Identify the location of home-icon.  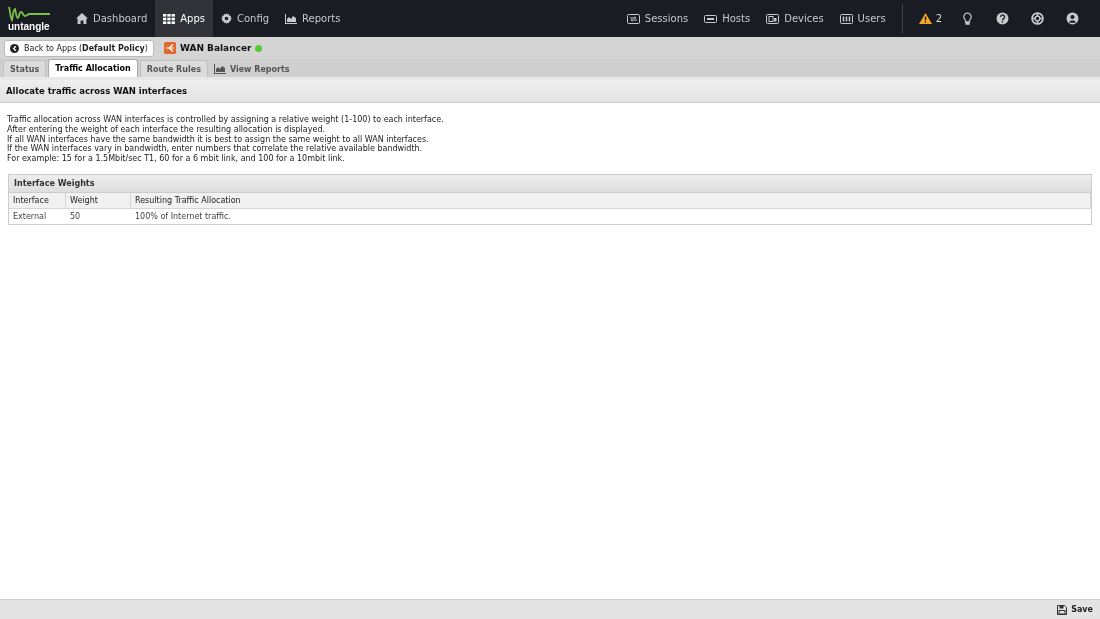
(82, 18).